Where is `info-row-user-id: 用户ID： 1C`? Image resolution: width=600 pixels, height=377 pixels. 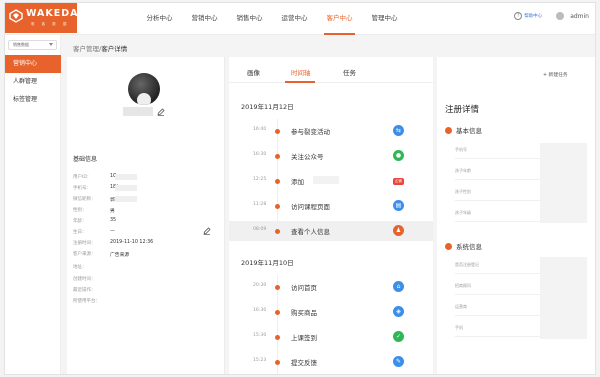 info-row-user-id: 用户ID： 1C is located at coordinates (143, 177).